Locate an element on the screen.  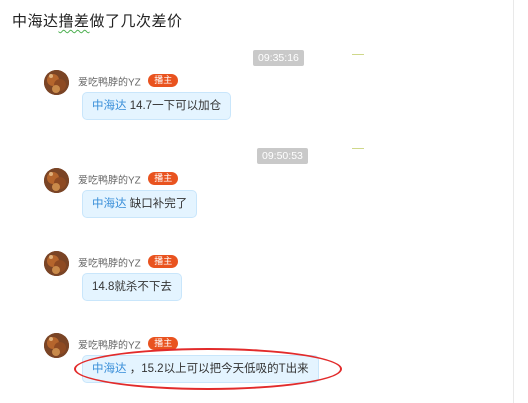
message-bubble: 中海达 缺口补完了 is located at coordinates (140, 204).